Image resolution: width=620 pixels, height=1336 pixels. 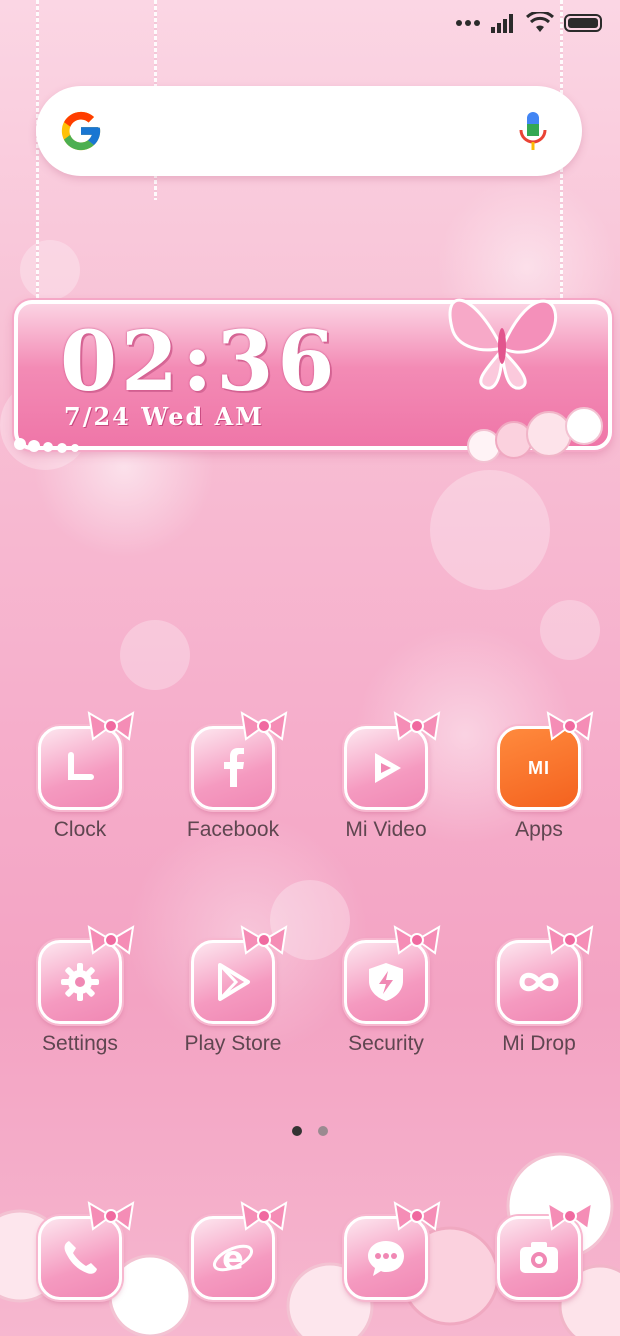 What do you see at coordinates (86, 1250) in the screenshot?
I see `phone-icon` at bounding box center [86, 1250].